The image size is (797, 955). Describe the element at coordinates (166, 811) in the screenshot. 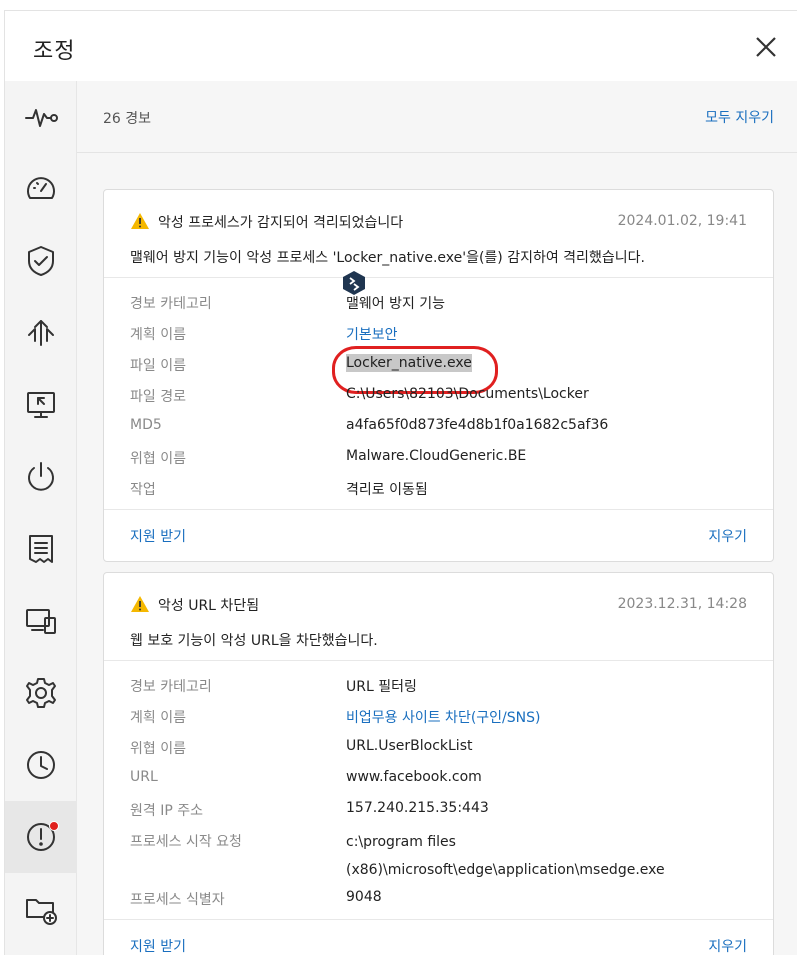

I see `detail-label: 원격 IP 주소` at that location.